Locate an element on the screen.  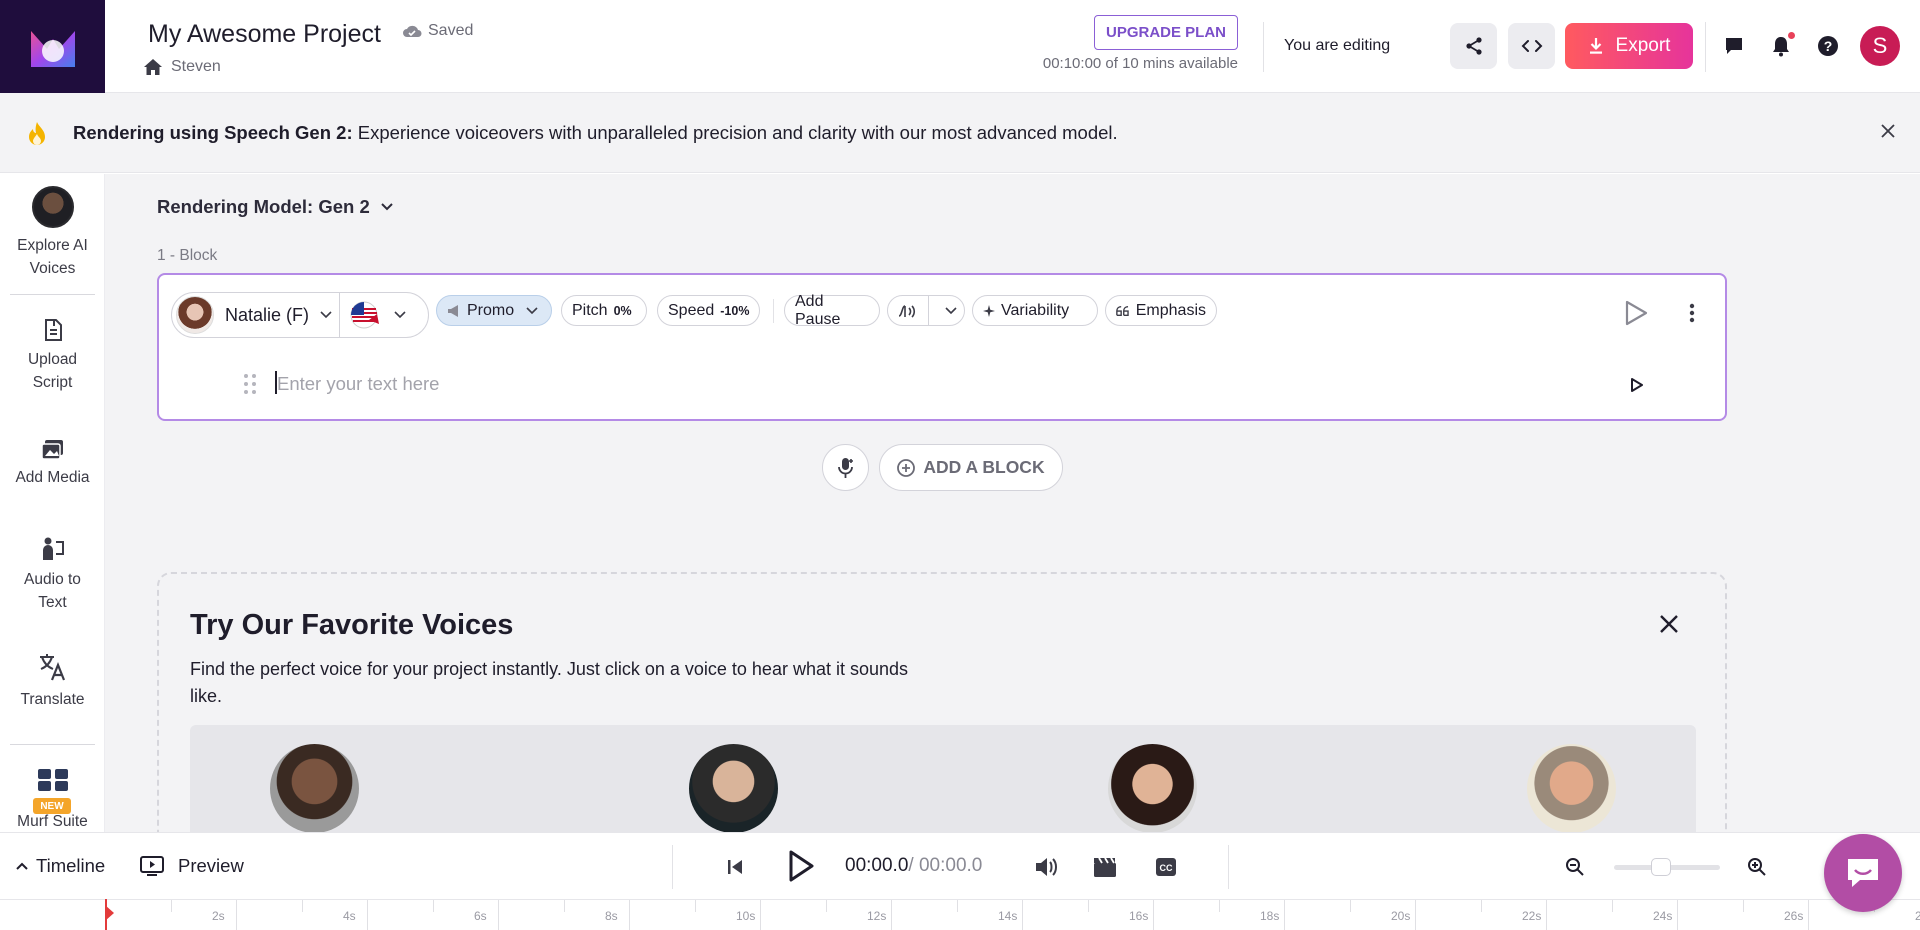
pitch-control: Pitch 0% is located at coordinates (604, 310).